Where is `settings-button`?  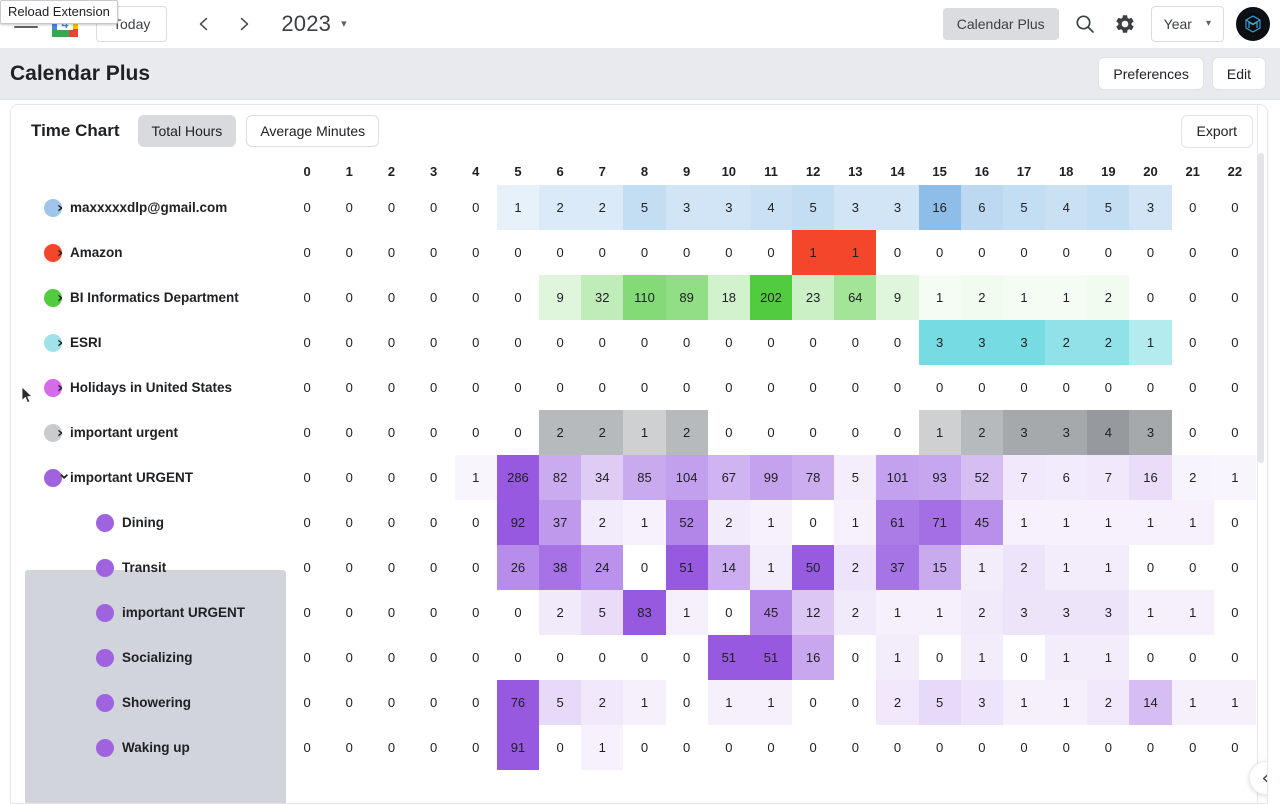 settings-button is located at coordinates (1125, 24).